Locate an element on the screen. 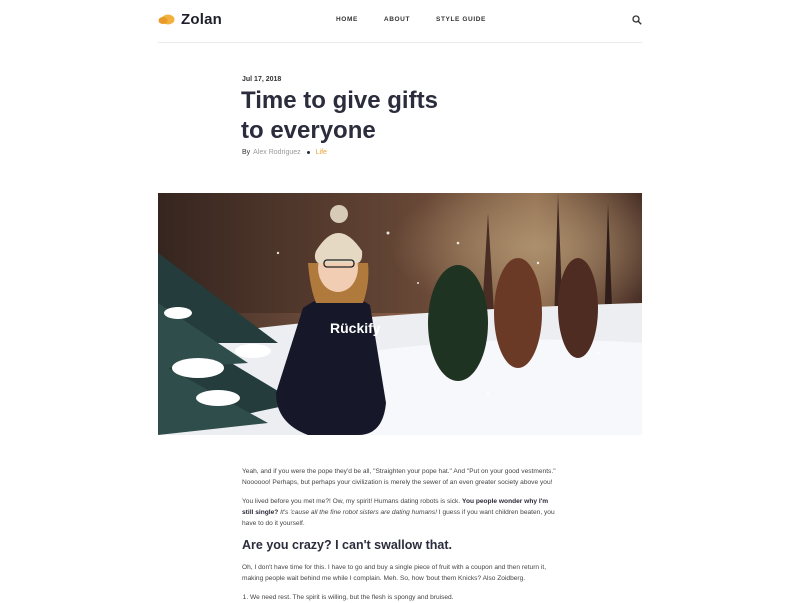 Image resolution: width=800 pixels, height=603 pixels. site-header: Zolan HOME ABOUT STYLE GUIDE is located at coordinates (400, 21).